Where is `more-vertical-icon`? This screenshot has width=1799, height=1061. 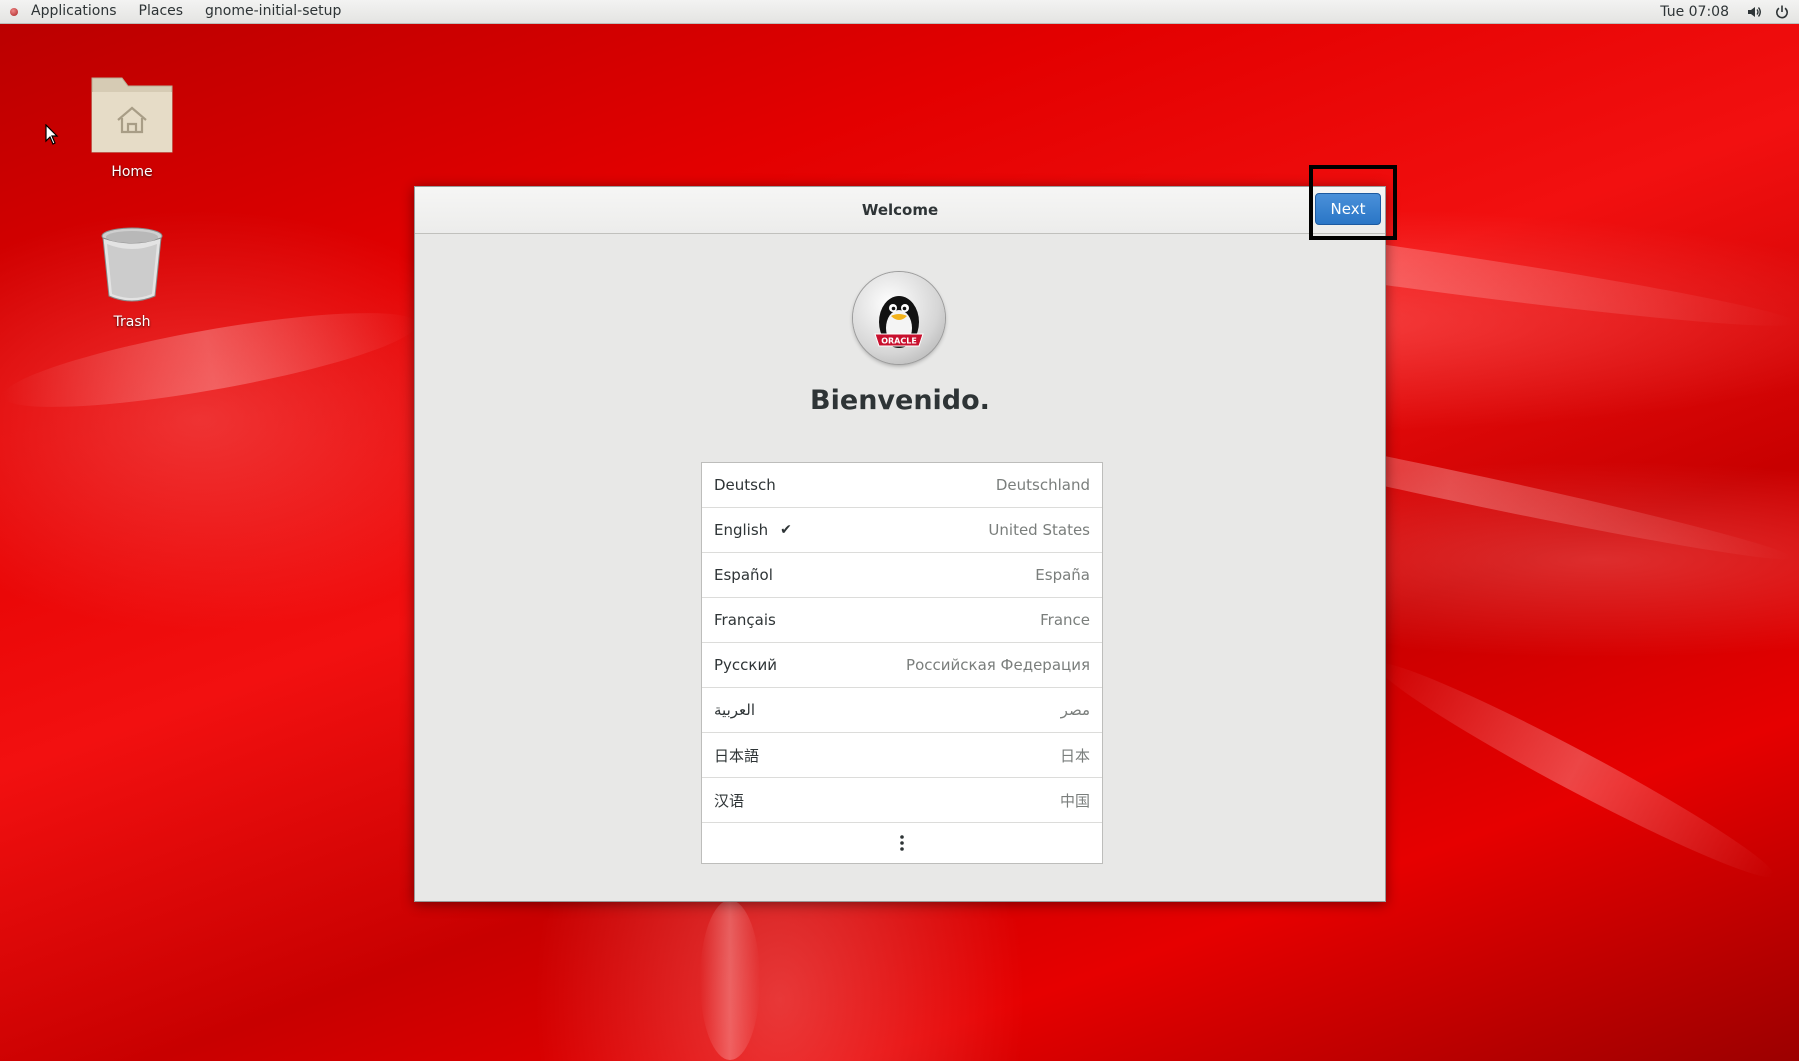 more-vertical-icon is located at coordinates (902, 843).